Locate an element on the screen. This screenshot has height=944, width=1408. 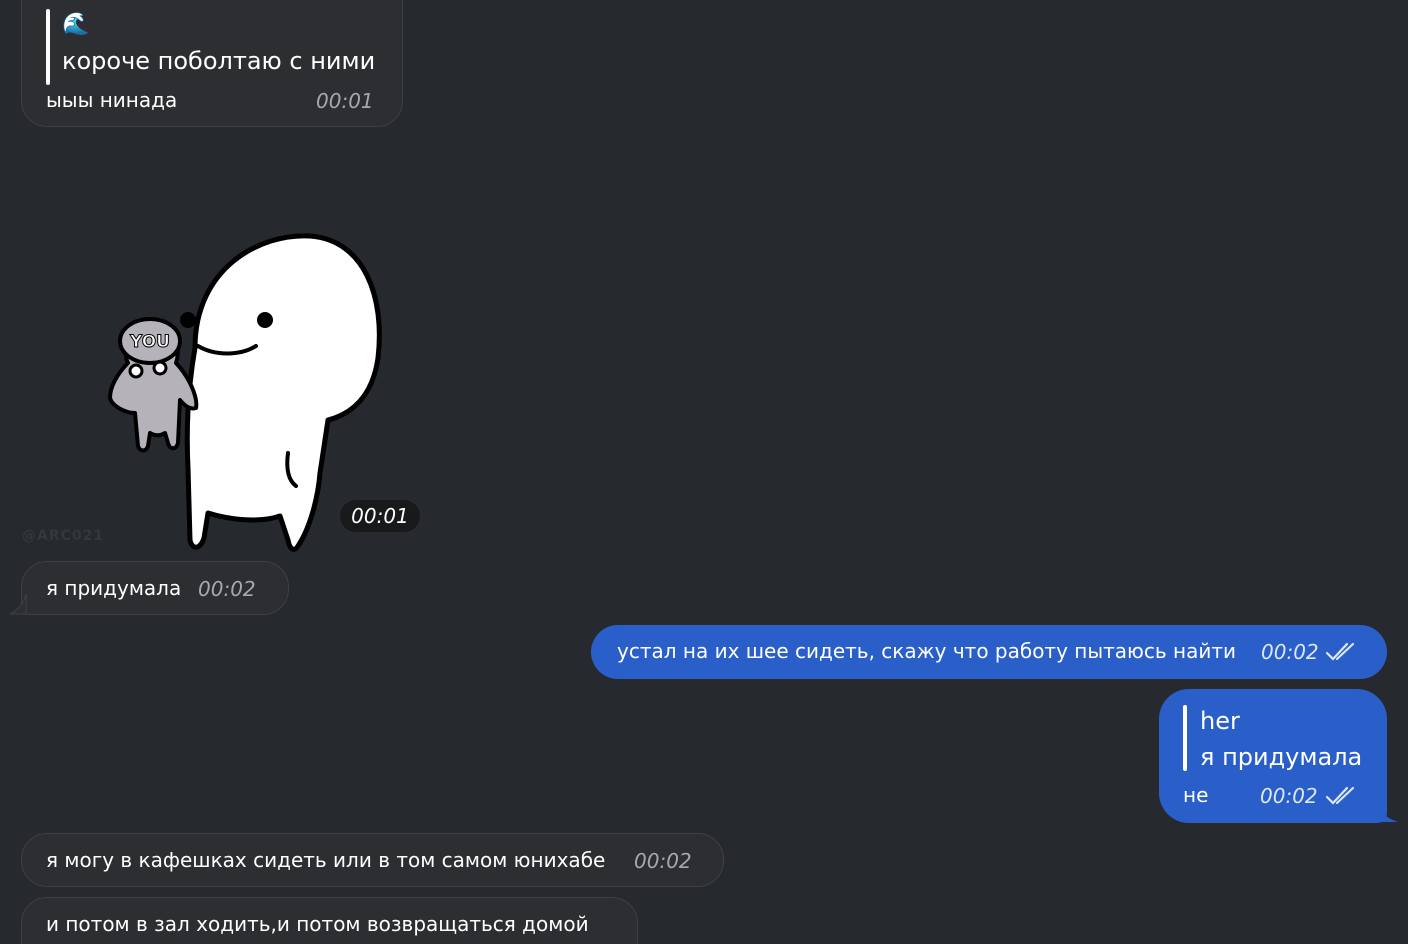
message-bubble-outgoing: her я придумала не 00:02 is located at coordinates (1273, 756).